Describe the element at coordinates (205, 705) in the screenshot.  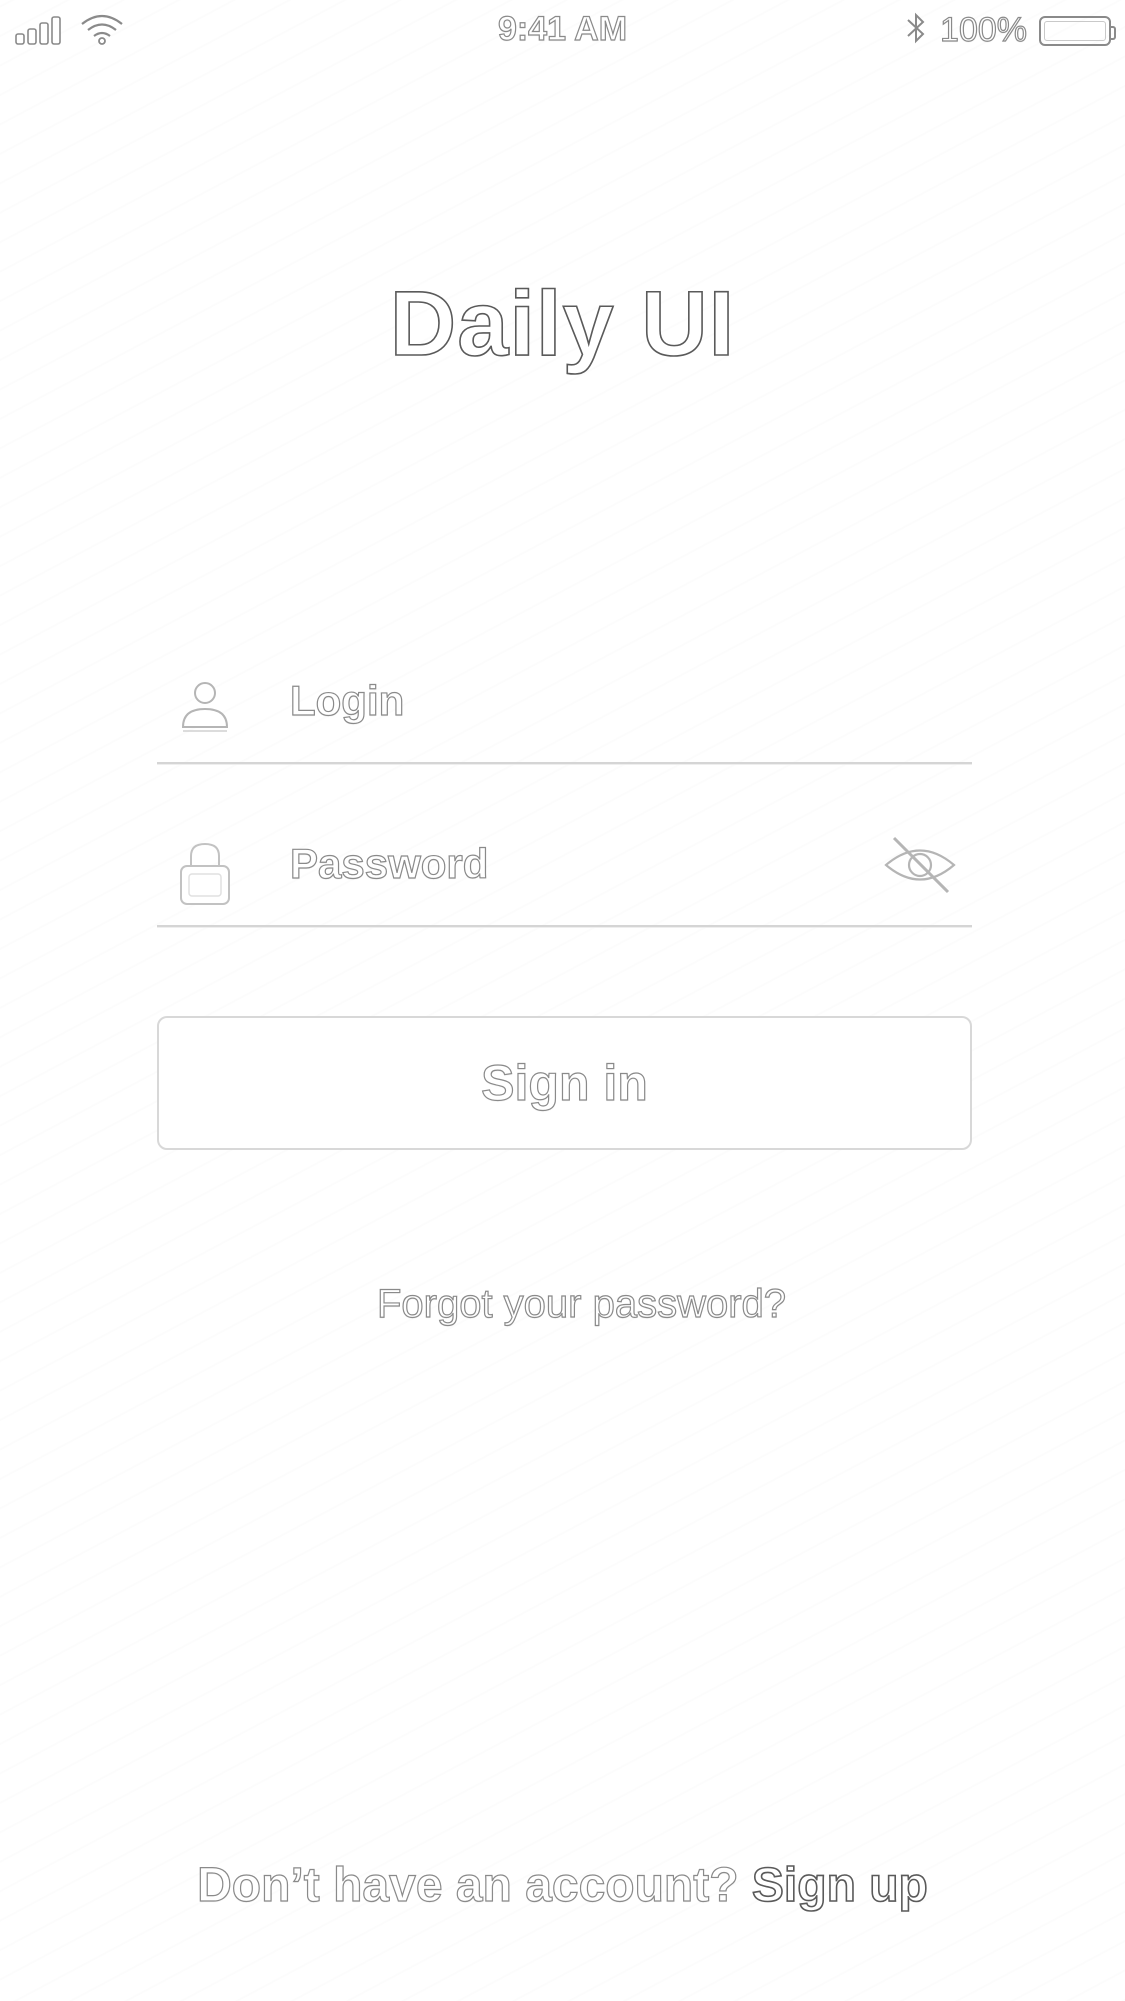
I see `user-icon` at that location.